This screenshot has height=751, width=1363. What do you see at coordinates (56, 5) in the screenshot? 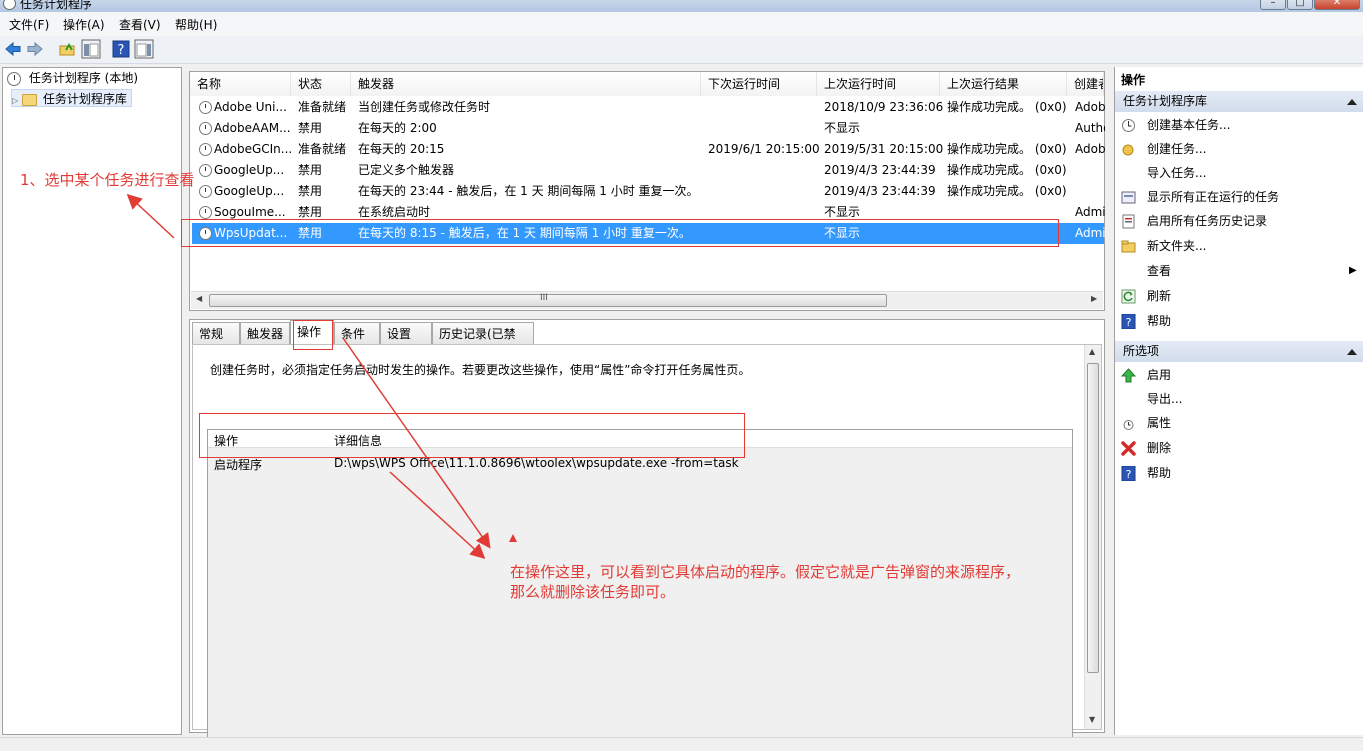
I see `window-title: 任务计划程序` at bounding box center [56, 5].